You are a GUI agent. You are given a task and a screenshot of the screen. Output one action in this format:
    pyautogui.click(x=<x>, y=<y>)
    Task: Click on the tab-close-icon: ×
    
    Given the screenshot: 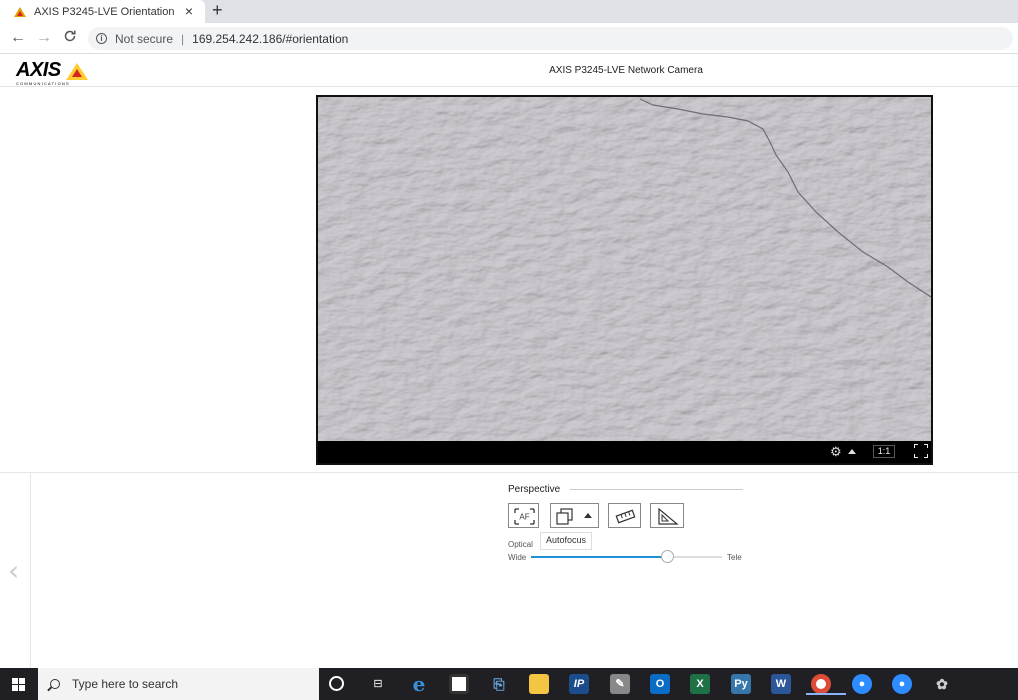 What is the action you would take?
    pyautogui.click(x=189, y=11)
    